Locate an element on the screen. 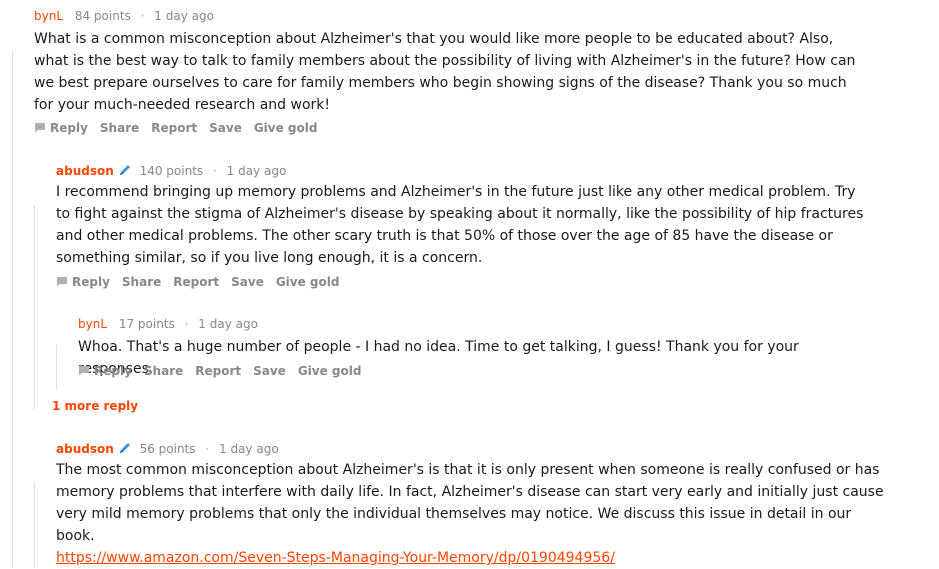 The height and width of the screenshot is (569, 939). more-replies-link: 1 more reply is located at coordinates (95, 406).